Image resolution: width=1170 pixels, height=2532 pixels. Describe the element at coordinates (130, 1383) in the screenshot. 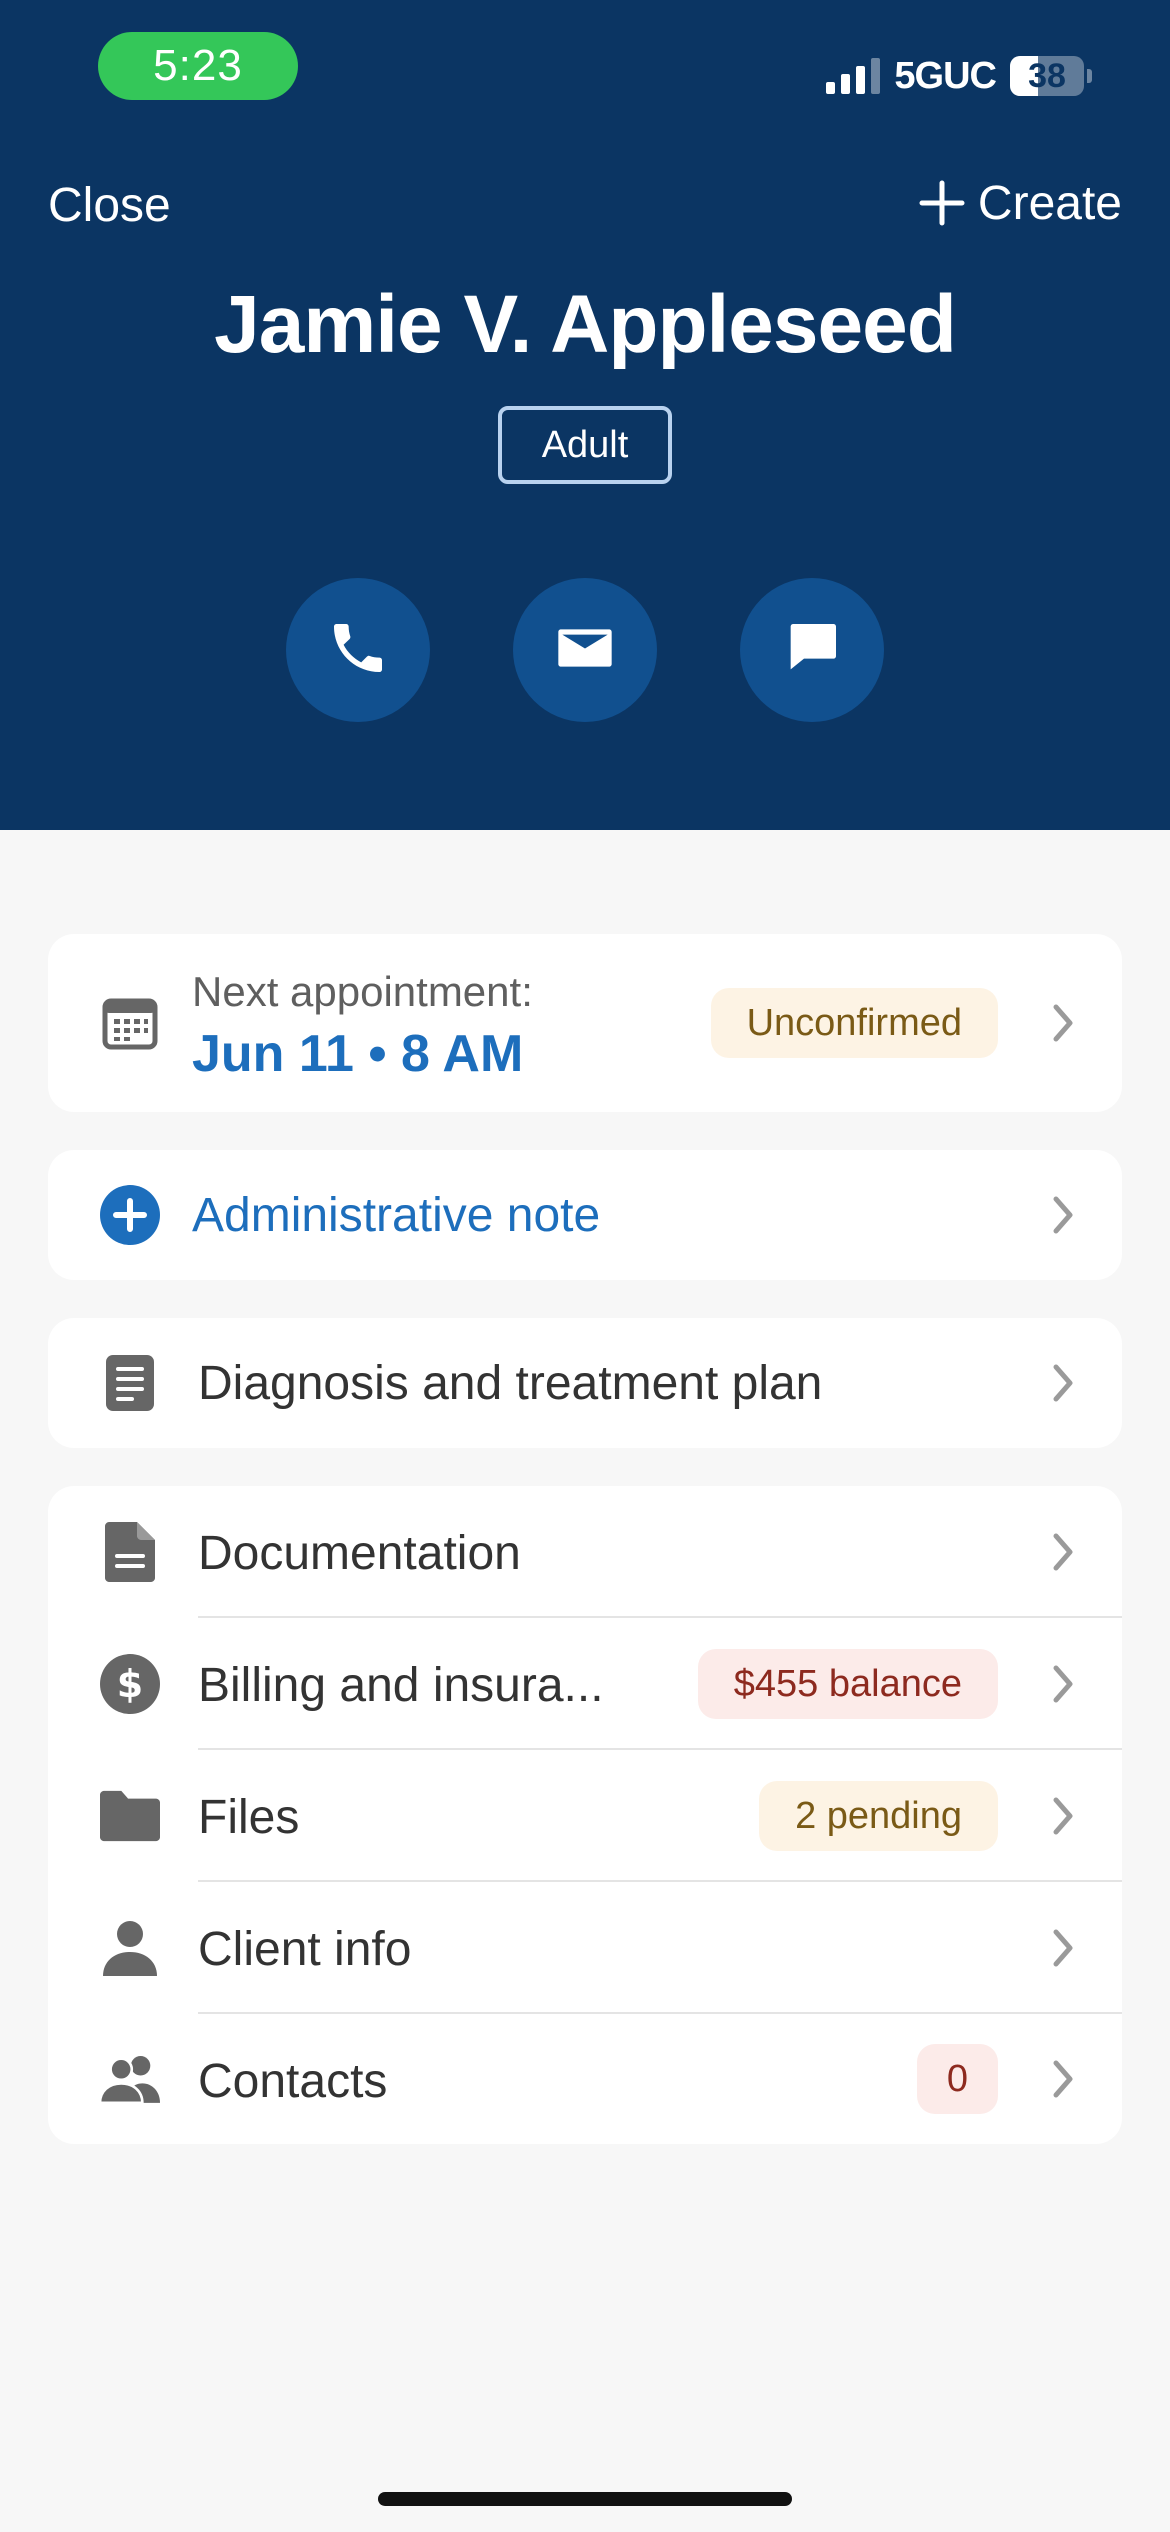

I see `clipboard-icon` at that location.